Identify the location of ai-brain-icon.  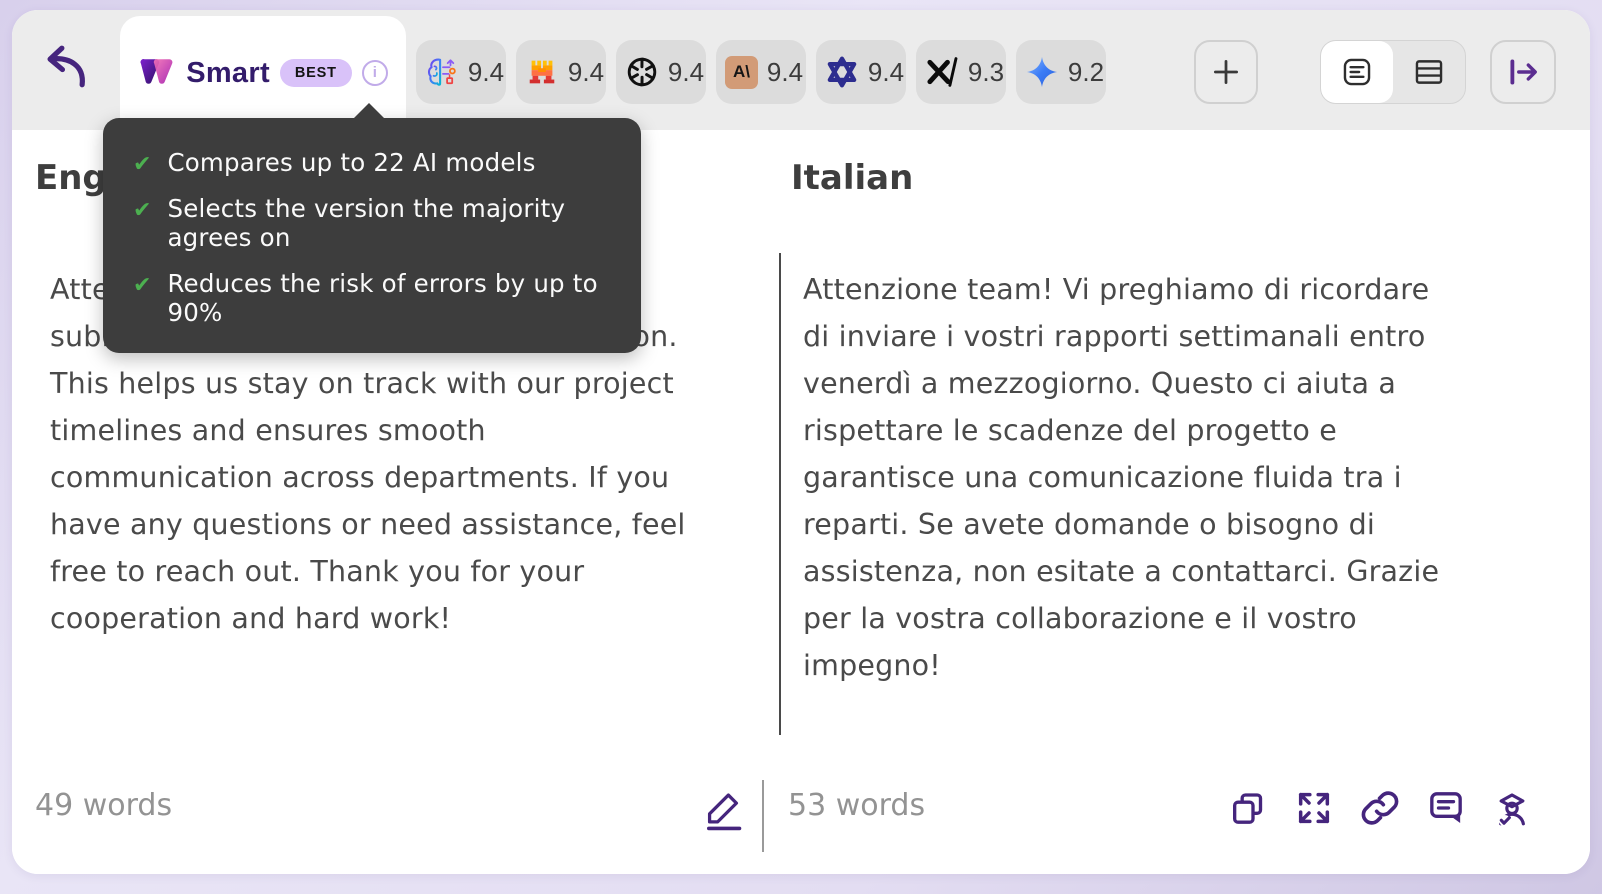
(442, 72).